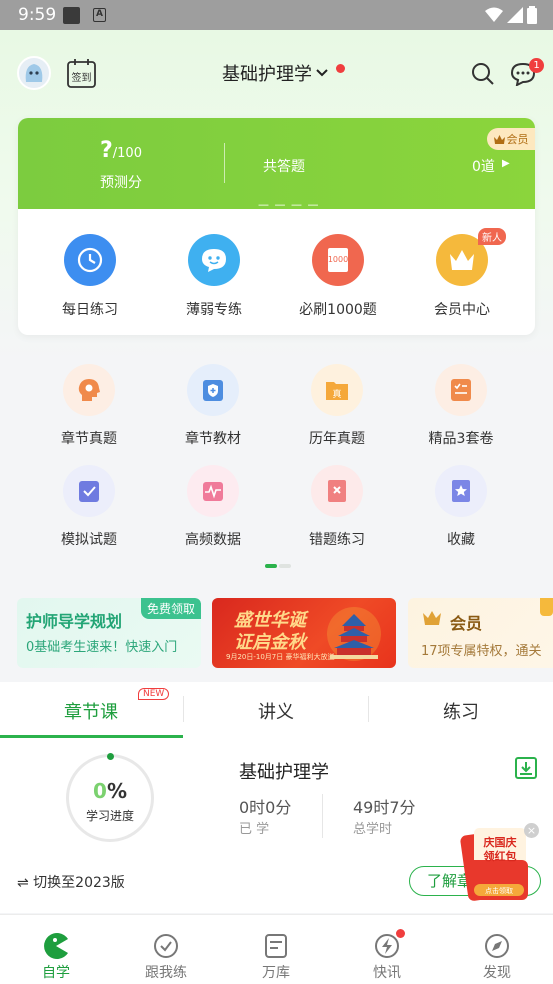 This screenshot has width=553, height=984. I want to click on grid-chapter-textbook: 章节教材, so click(213, 406).